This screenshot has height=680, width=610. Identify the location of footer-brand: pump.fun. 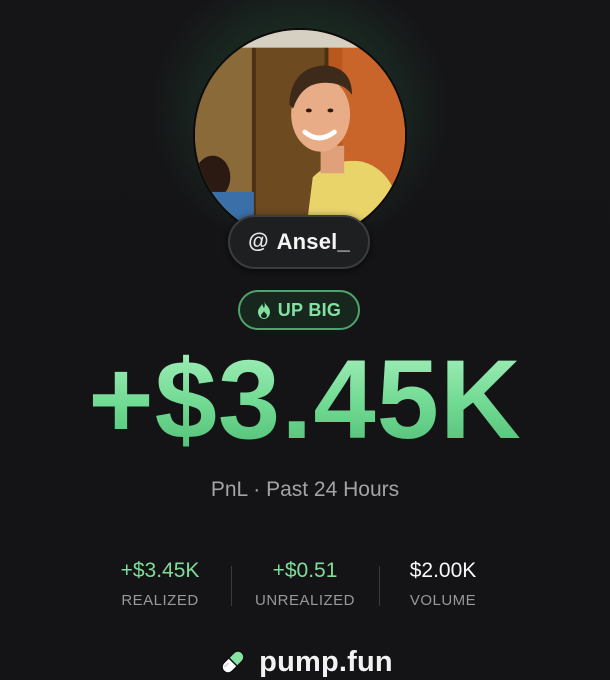
(305, 660).